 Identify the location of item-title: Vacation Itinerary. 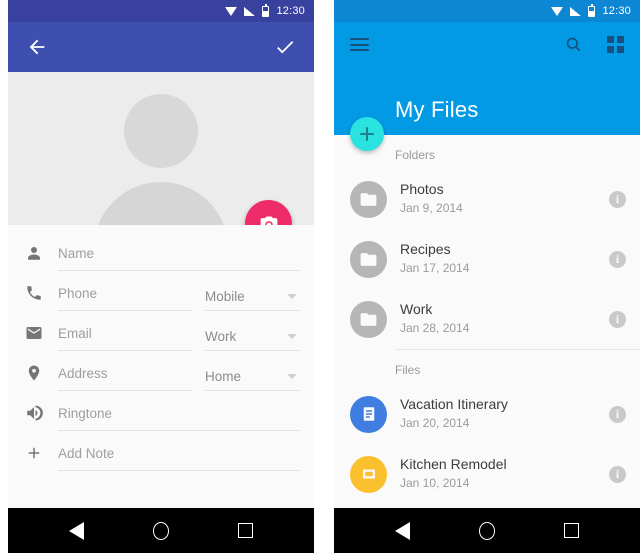
(454, 403).